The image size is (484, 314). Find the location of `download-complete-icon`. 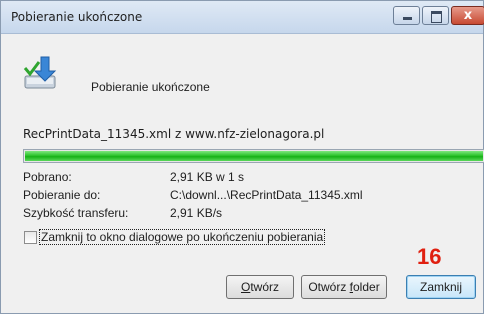

download-complete-icon is located at coordinates (40, 72).